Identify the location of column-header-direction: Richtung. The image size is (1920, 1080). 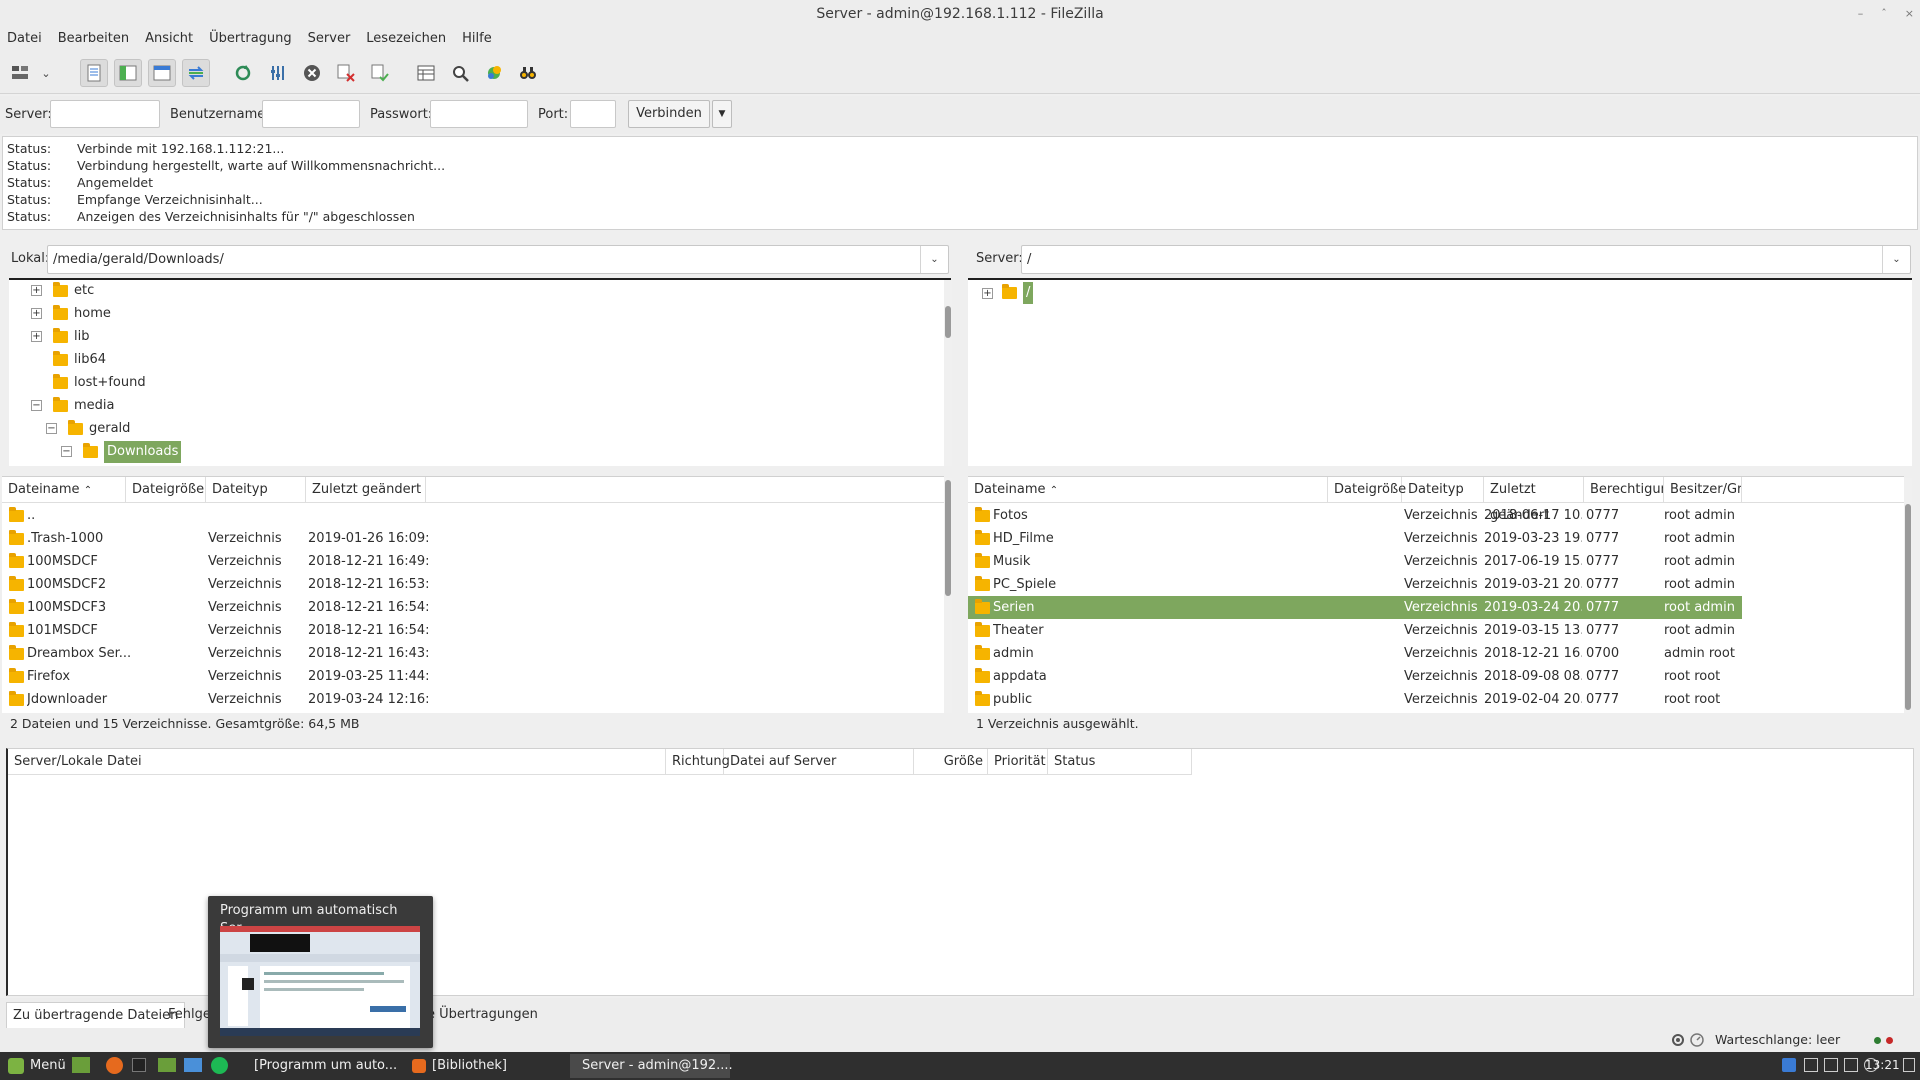
(698, 762).